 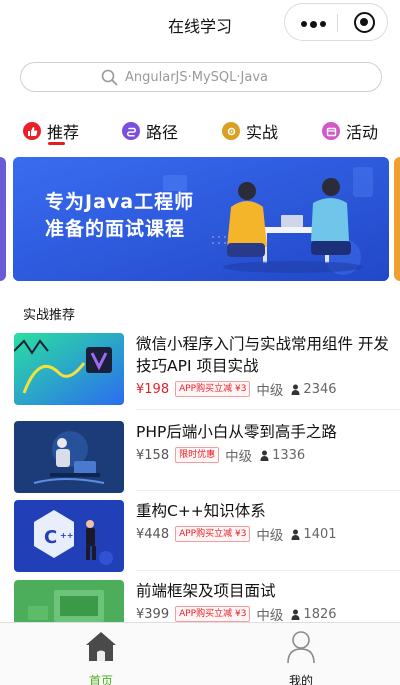 What do you see at coordinates (301, 647) in the screenshot?
I see `user-icon` at bounding box center [301, 647].